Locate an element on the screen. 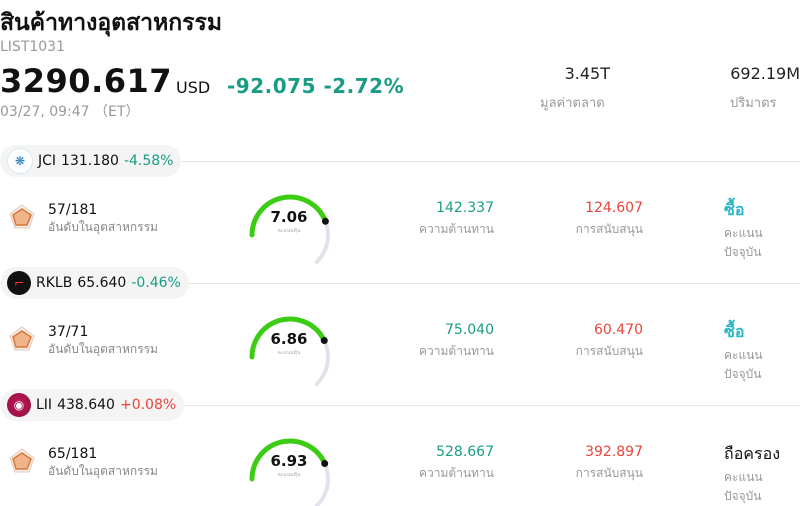  resistance-value: 75.040 is located at coordinates (469, 330).